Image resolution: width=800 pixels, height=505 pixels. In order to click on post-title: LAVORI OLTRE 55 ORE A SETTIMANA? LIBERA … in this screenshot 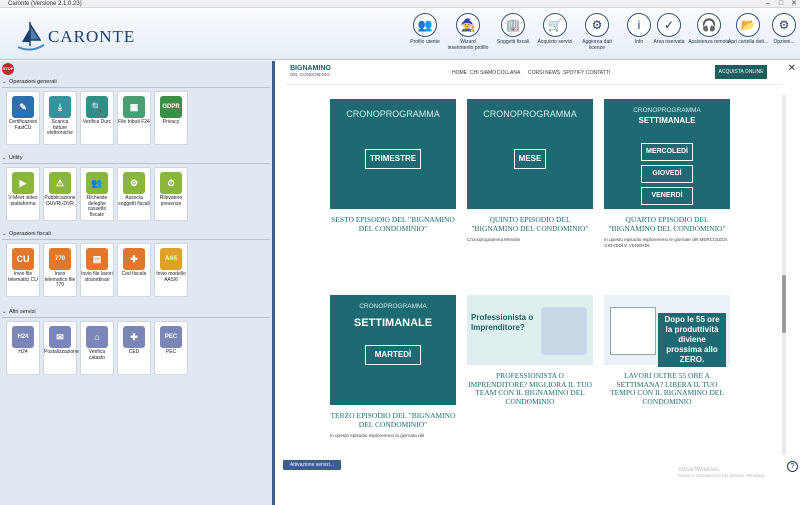, I will do `click(667, 388)`.